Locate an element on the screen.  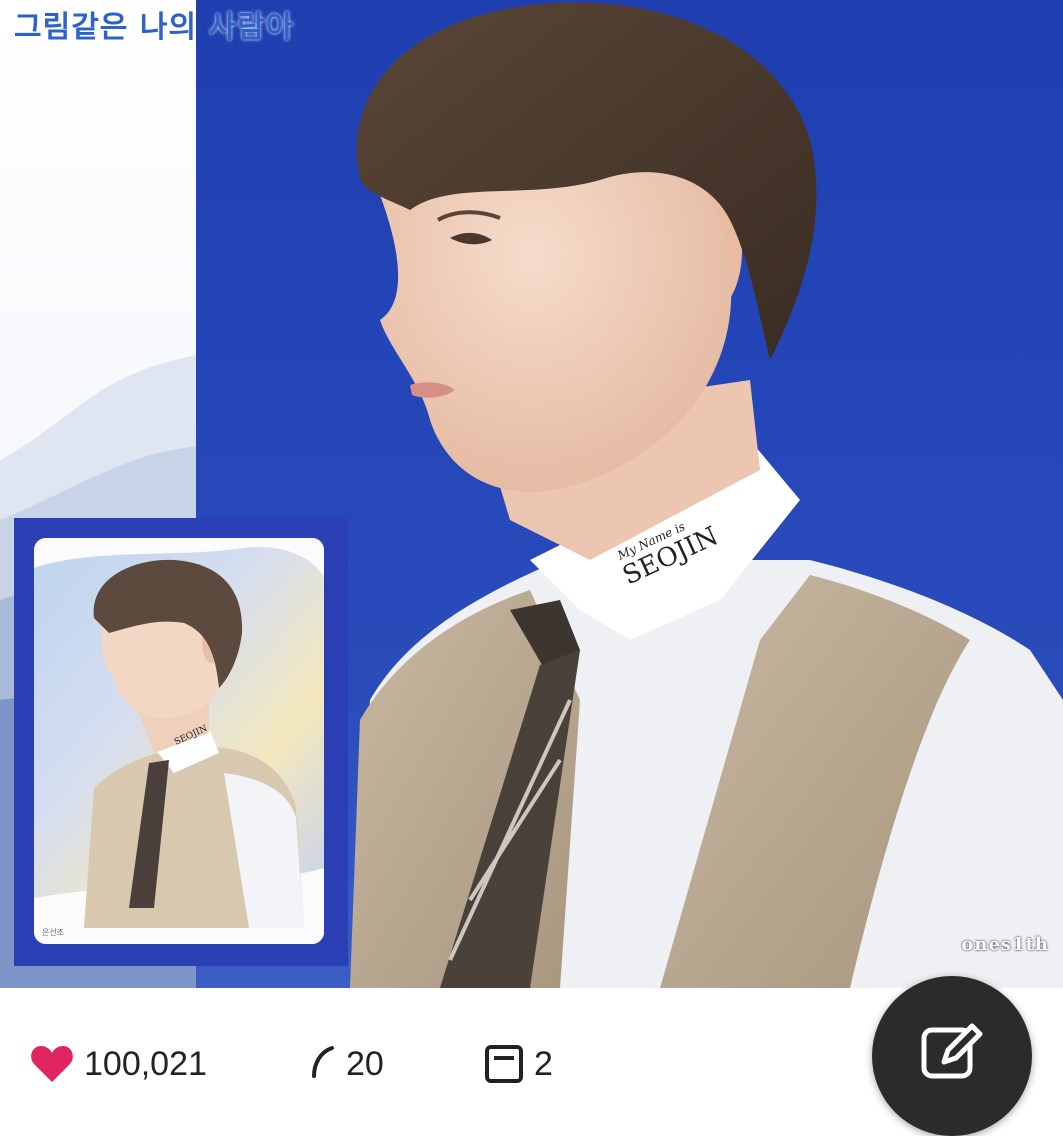
heart-icon is located at coordinates (52, 1064).